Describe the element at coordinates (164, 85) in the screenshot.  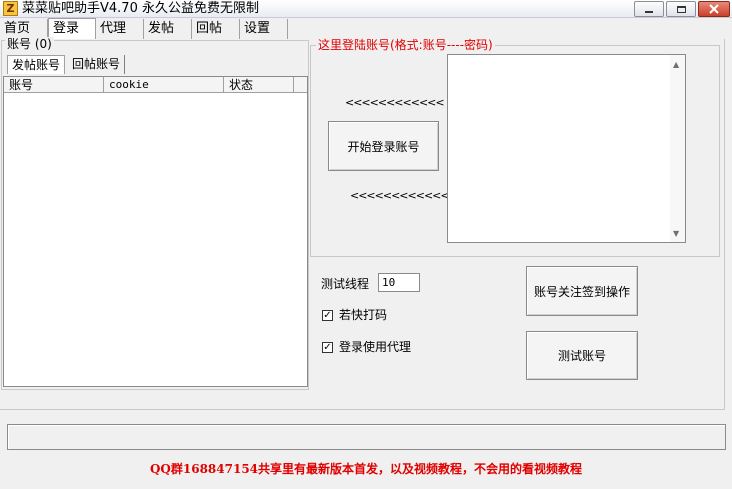
I see `column-cookie: cookie` at that location.